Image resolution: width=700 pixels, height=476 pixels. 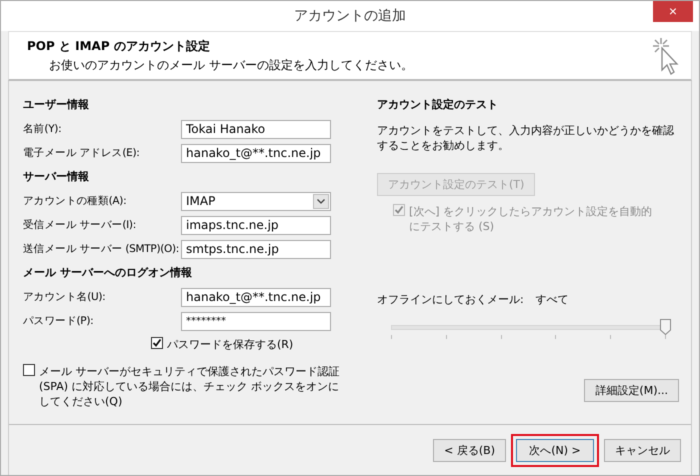 I want to click on checkbox-label: [次へ] をクリックしたらアカウント設定を自動的にテストする (S), so click(x=531, y=219).